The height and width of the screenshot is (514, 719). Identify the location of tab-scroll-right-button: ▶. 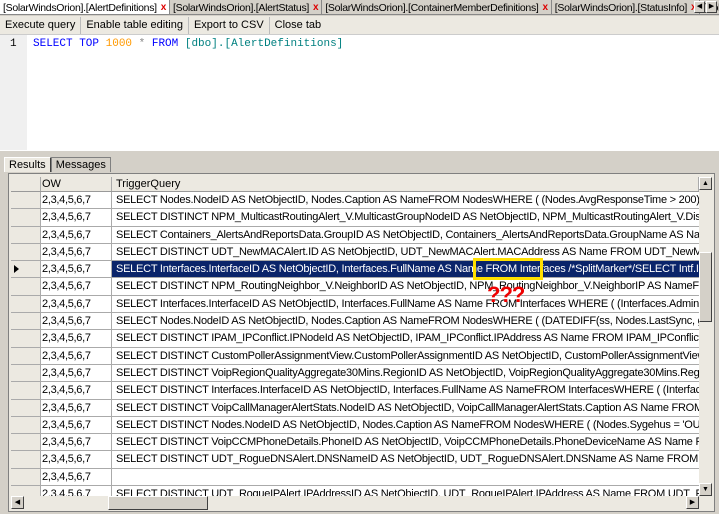
(711, 7).